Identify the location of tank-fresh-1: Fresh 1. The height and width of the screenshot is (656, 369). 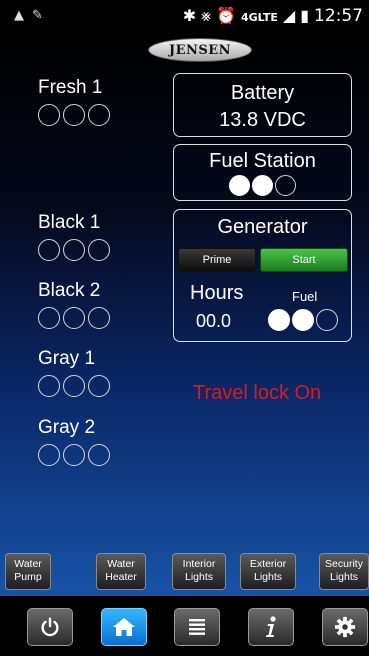
(88, 101).